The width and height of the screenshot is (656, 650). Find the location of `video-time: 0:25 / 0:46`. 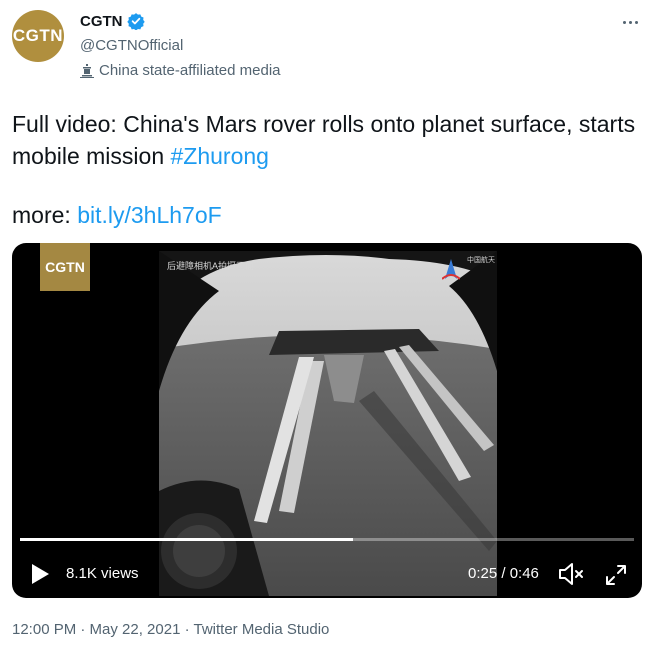

video-time: 0:25 / 0:46 is located at coordinates (503, 573).